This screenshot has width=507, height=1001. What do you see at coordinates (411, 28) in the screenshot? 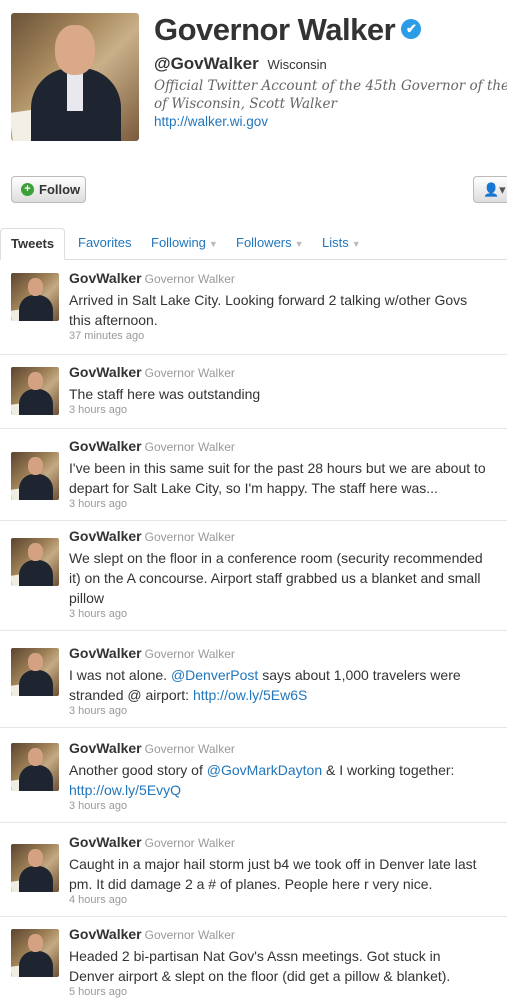
I see `verified-badge-icon: ✔` at bounding box center [411, 28].